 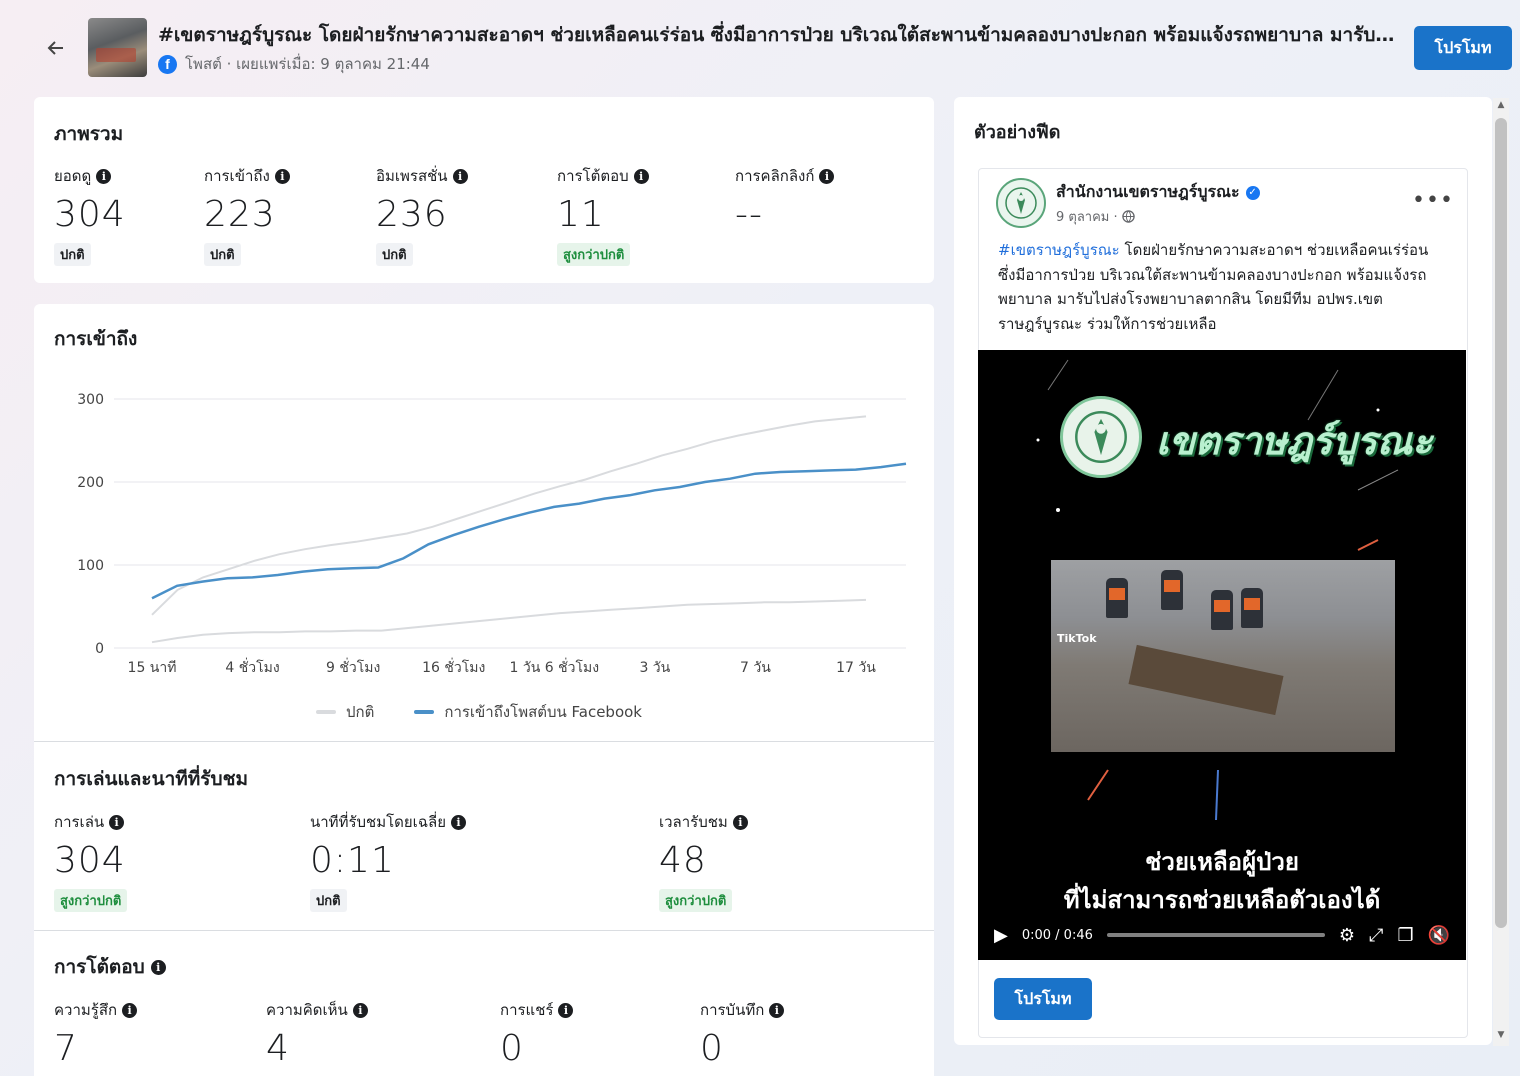 I want to click on video-brand-text: เขตราษฎร์บูรณะ, so click(x=1294, y=440).